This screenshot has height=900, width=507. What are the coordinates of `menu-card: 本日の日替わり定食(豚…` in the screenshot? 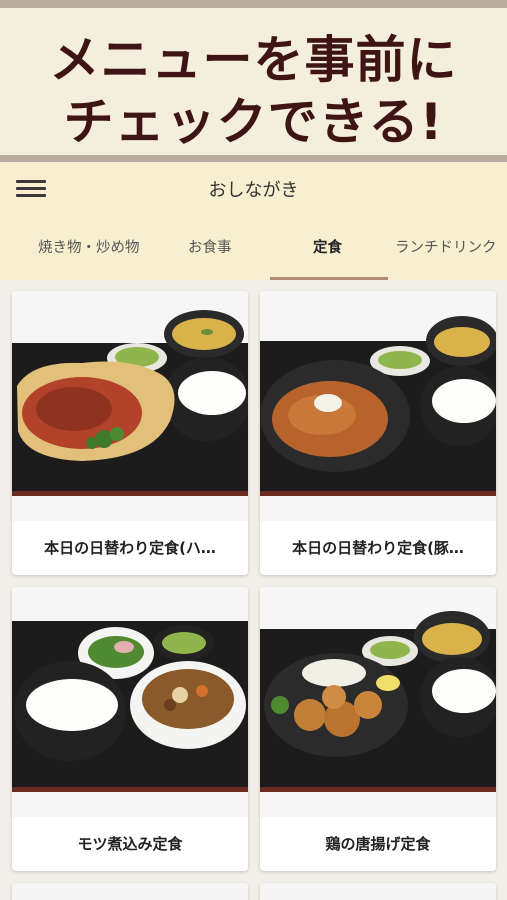 It's located at (378, 433).